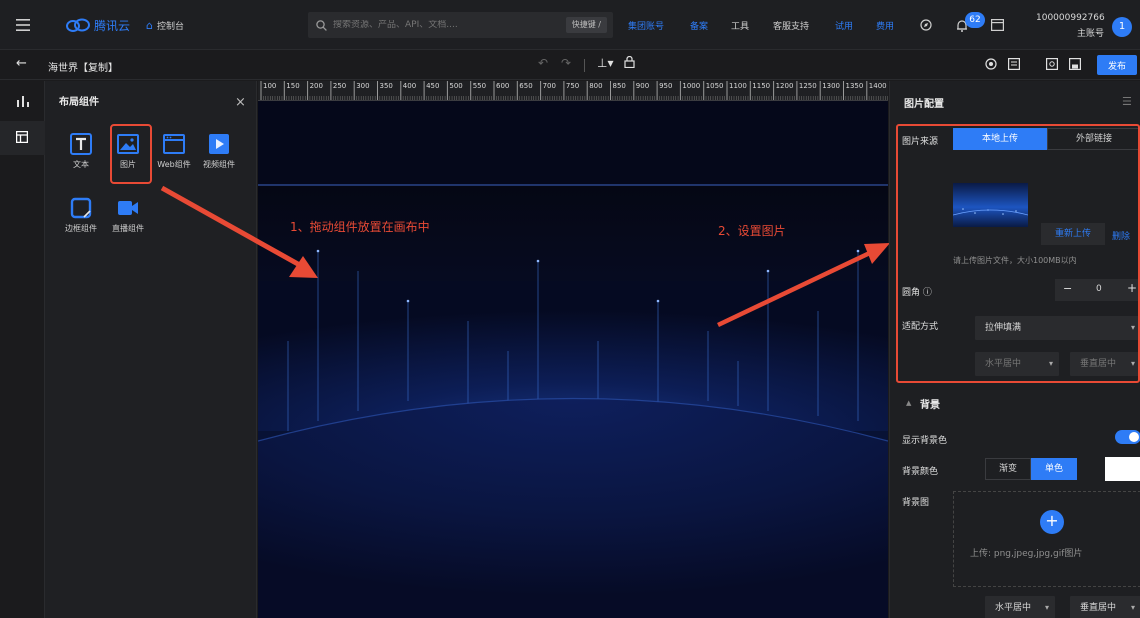 This screenshot has height=618, width=1140. I want to click on ruler-label: 1000, so click(691, 86).